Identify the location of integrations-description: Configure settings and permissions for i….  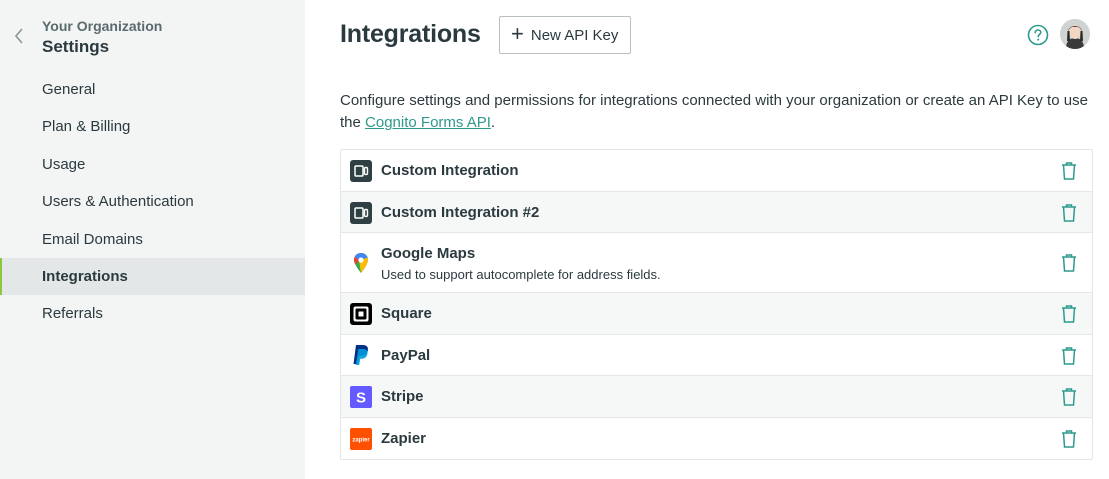
(715, 112).